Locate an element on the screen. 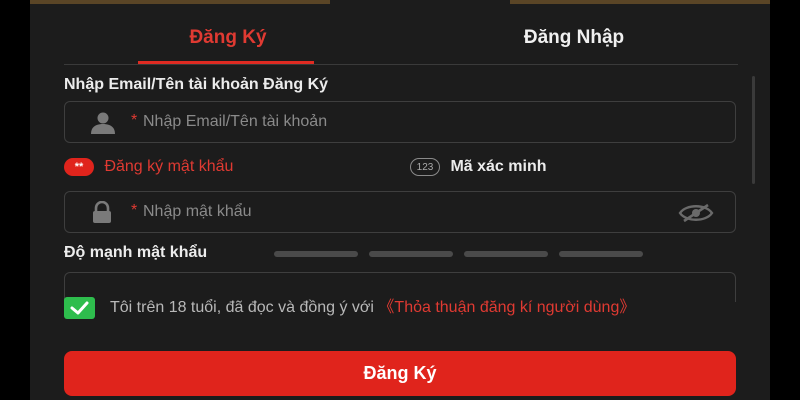 The image size is (800, 400). lock-icon is located at coordinates (102, 214).